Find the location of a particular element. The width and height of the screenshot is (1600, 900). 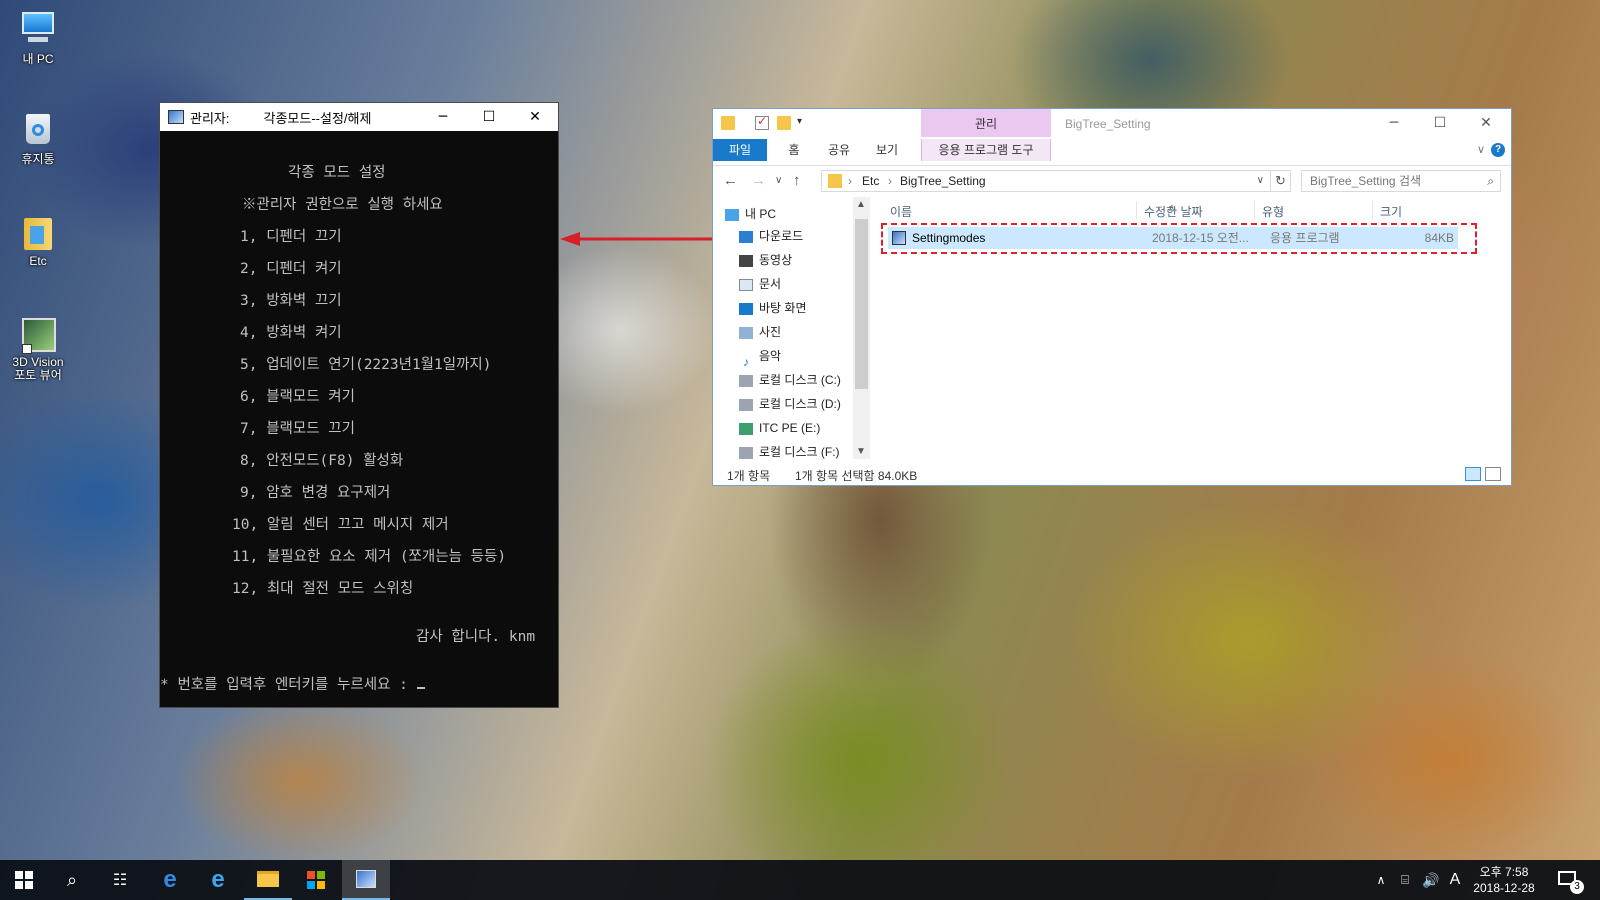

network-icon: ⌸ is located at coordinates (1405, 880).